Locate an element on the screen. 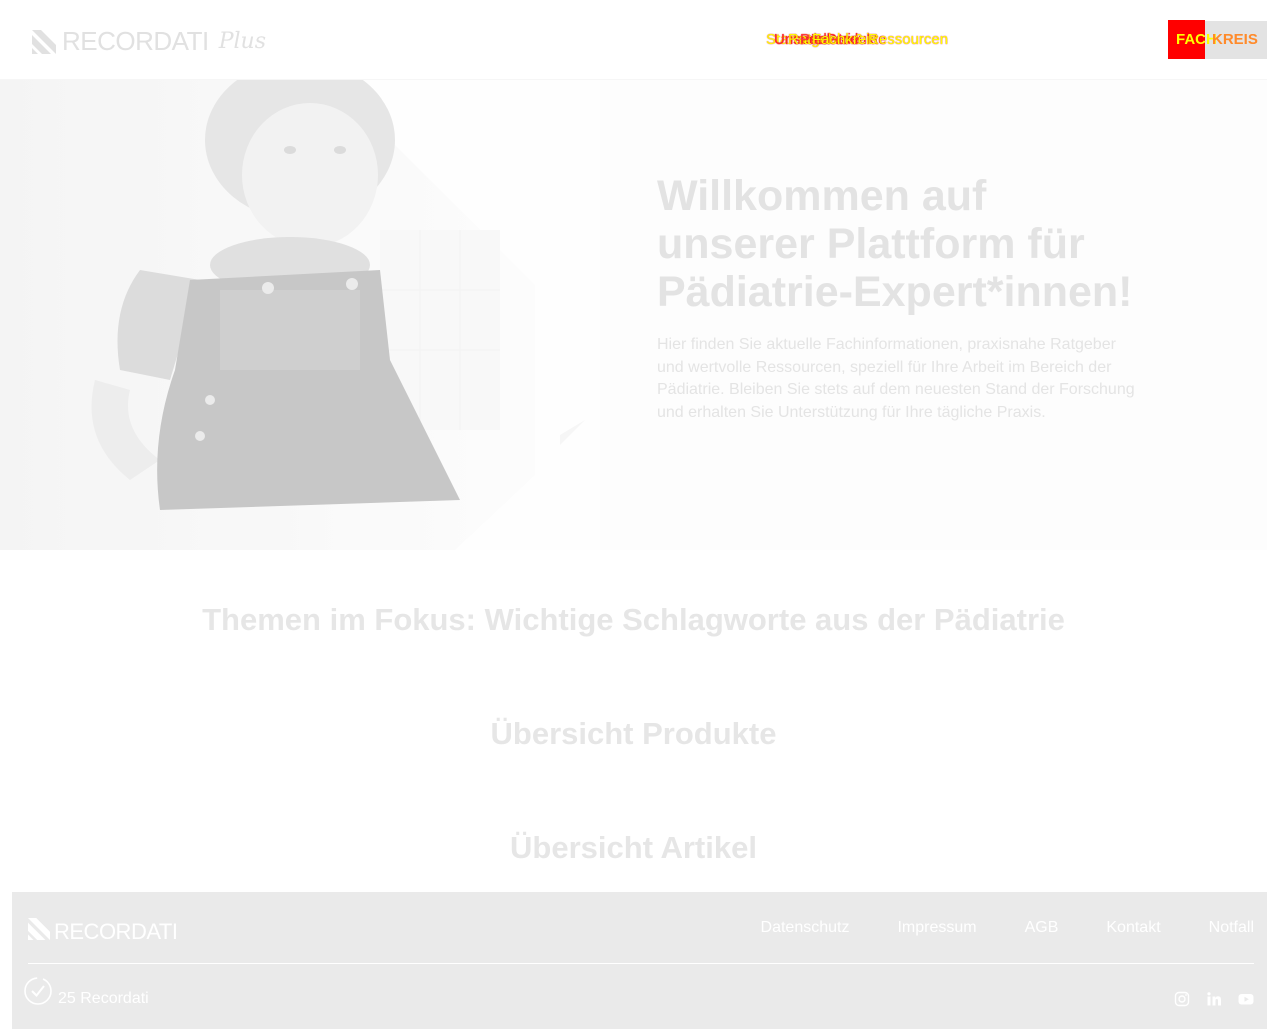  instagram-icon is located at coordinates (1182, 999).